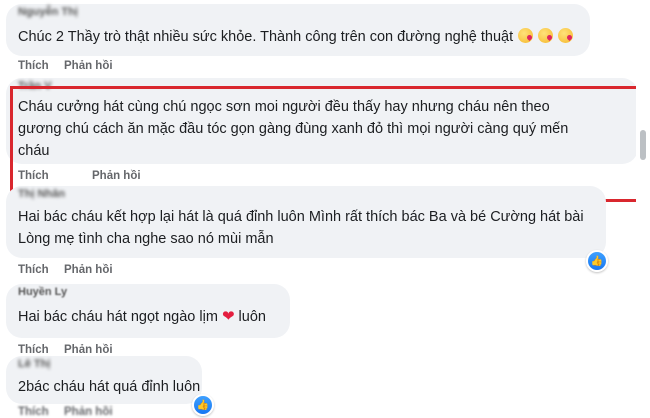  Describe the element at coordinates (48, 12) in the screenshot. I see `comment-author: Nguyễn Thị` at that location.